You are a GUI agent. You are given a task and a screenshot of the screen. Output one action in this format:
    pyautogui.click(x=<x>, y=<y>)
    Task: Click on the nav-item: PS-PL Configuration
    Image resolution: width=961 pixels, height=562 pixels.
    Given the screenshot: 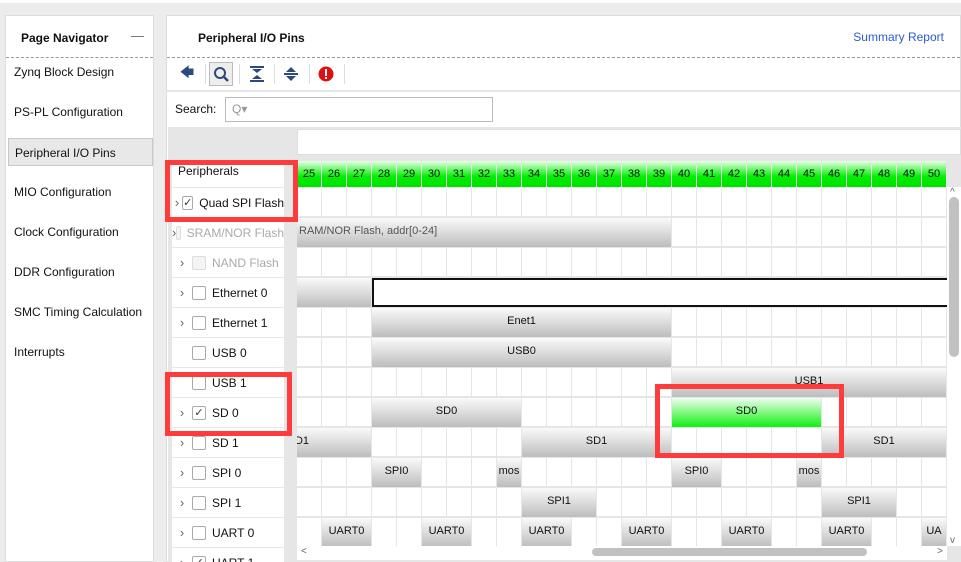 What is the action you would take?
    pyautogui.click(x=80, y=112)
    